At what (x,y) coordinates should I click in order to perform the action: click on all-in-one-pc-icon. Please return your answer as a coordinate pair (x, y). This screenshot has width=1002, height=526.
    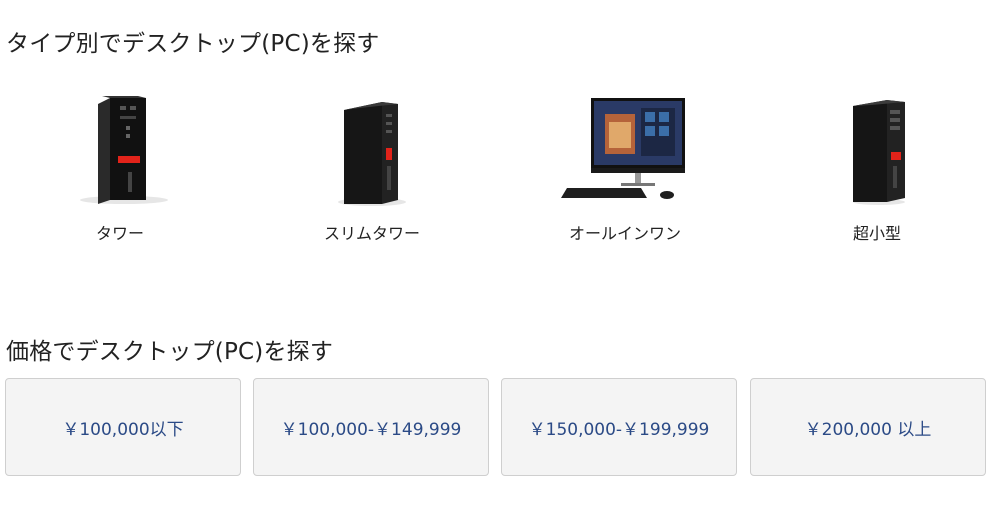
    Looking at the image, I should click on (625, 151).